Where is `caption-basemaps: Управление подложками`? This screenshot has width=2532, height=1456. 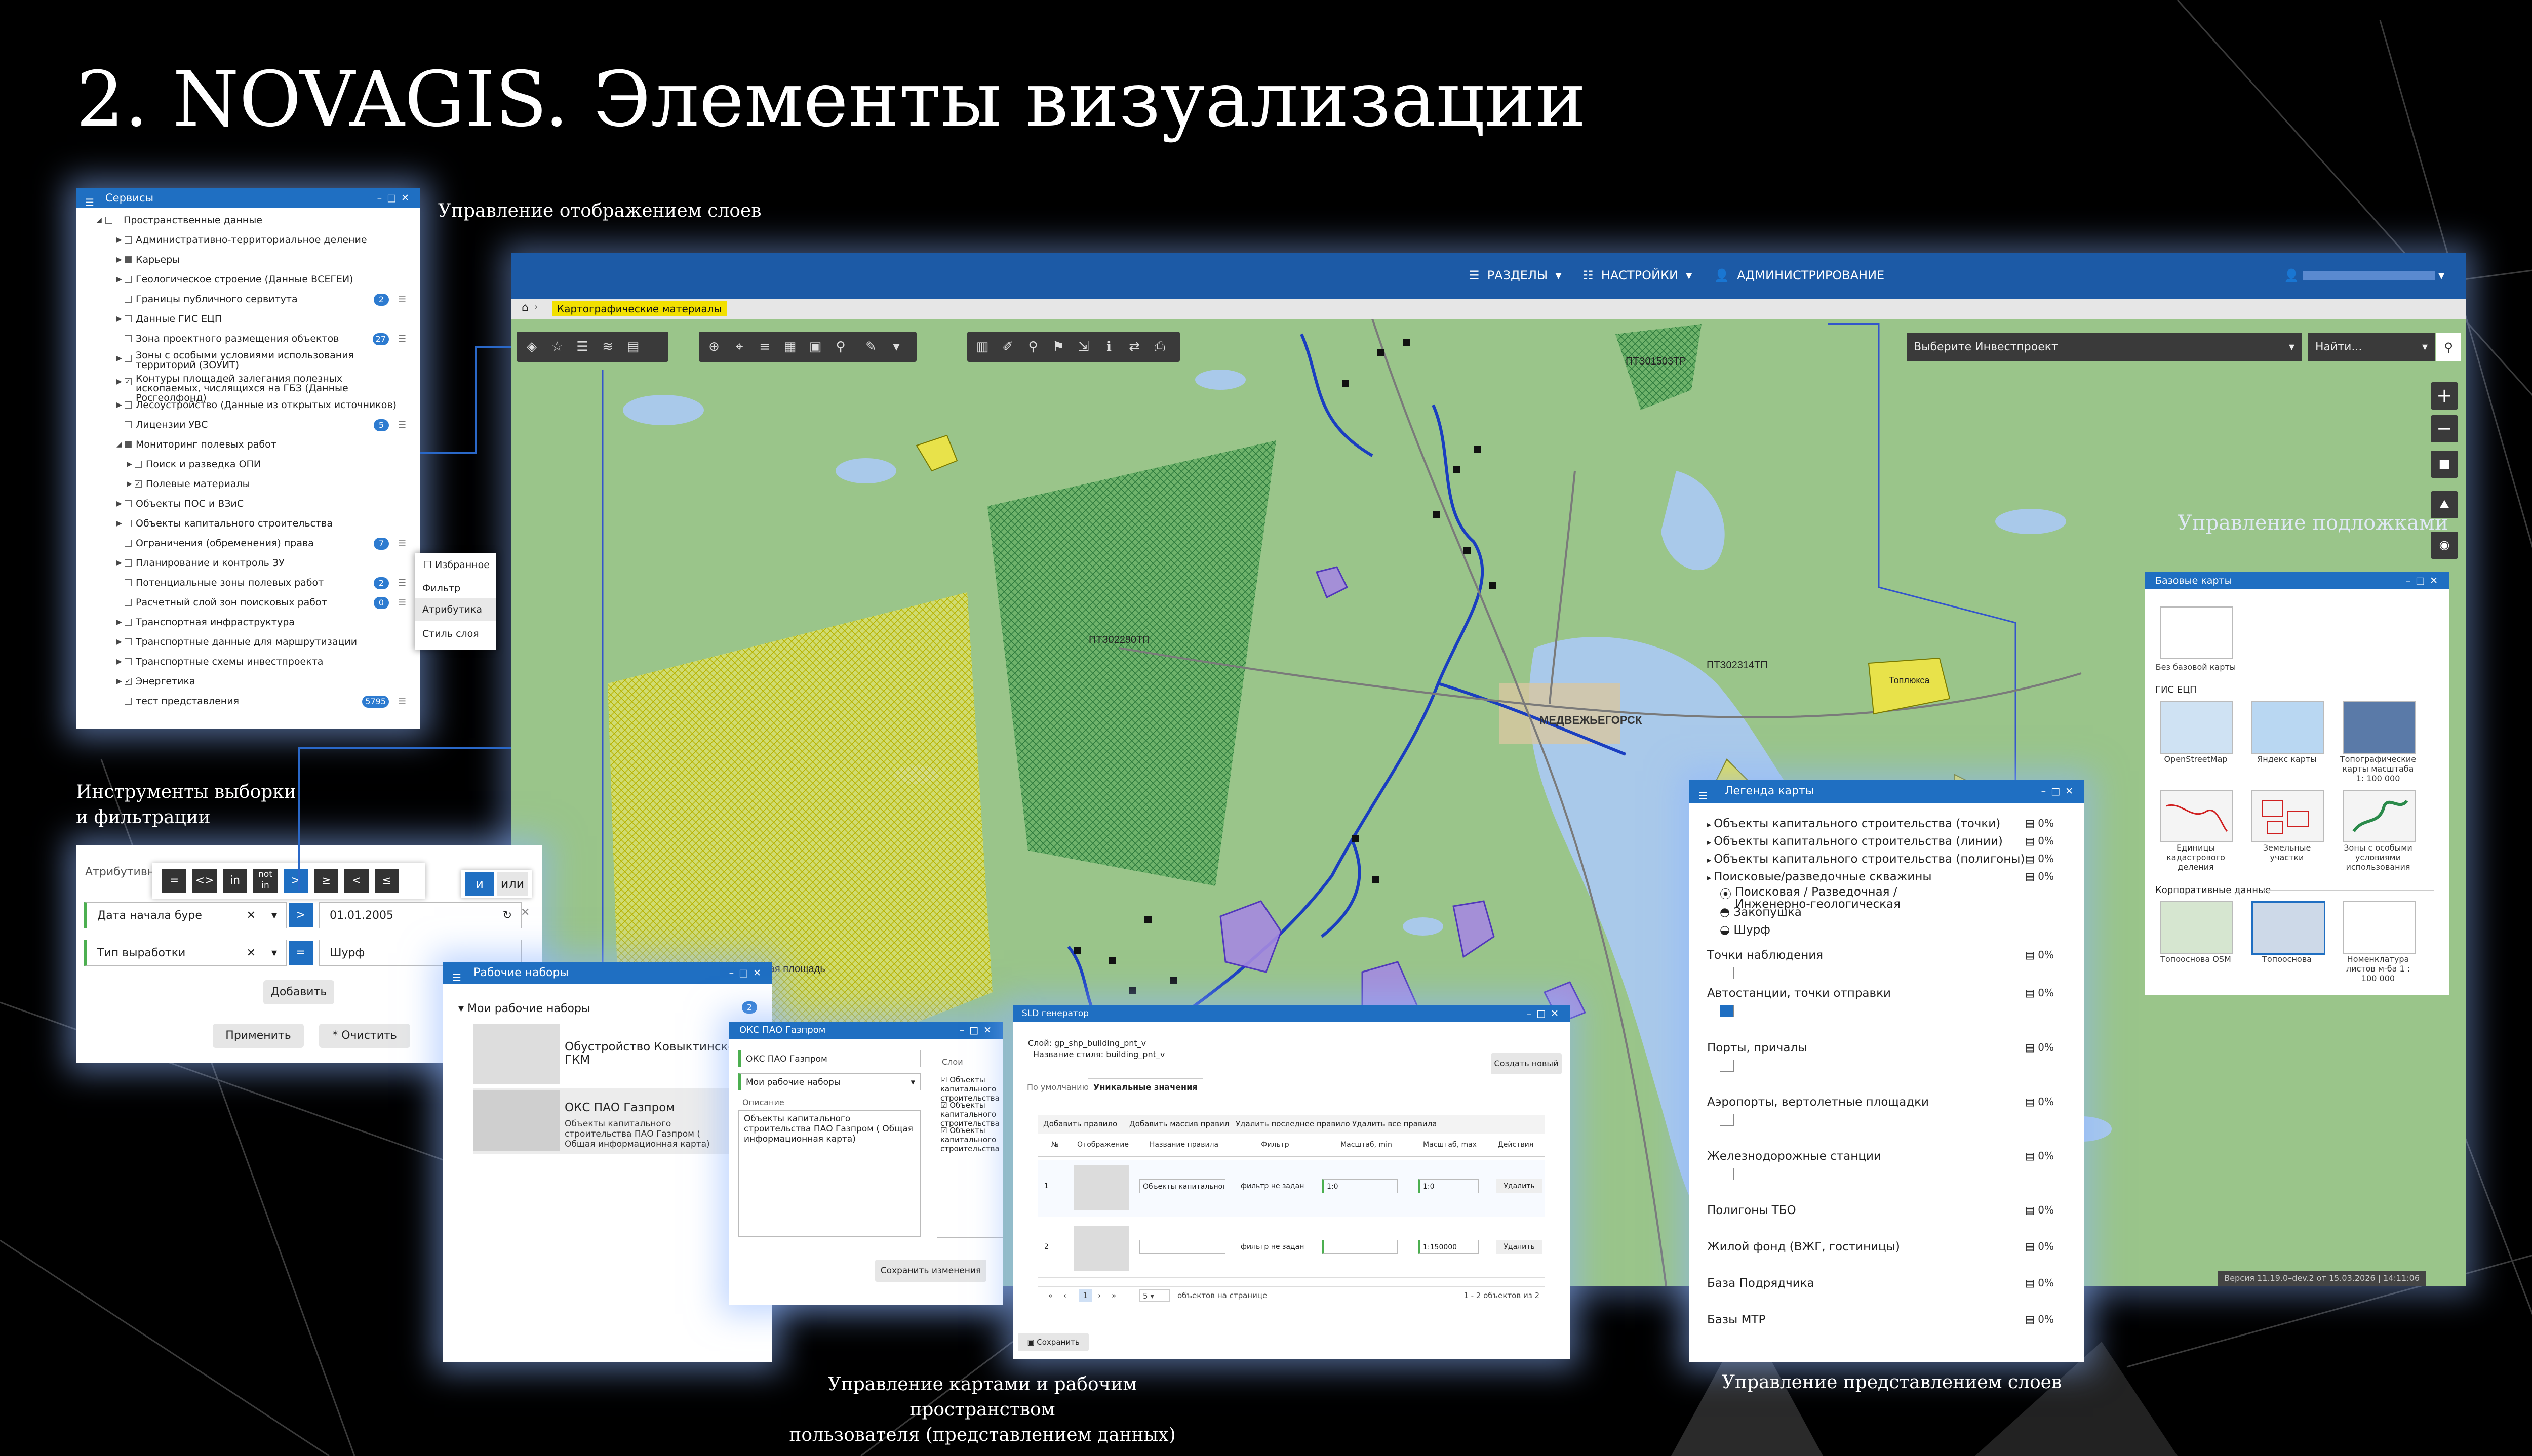
caption-basemaps: Управление подложками is located at coordinates (2313, 523).